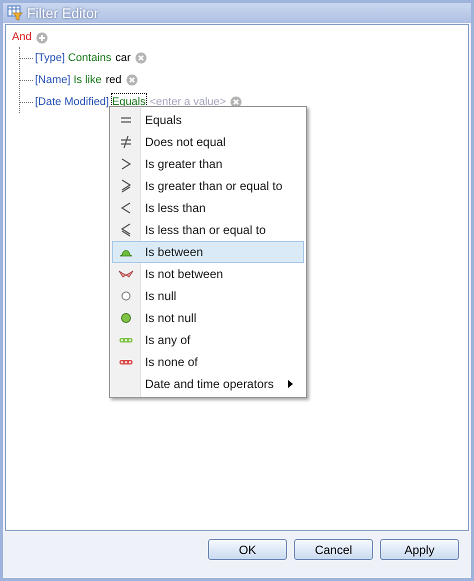 This screenshot has width=474, height=581. Describe the element at coordinates (208, 274) in the screenshot. I see `menu-item: Is not between` at that location.